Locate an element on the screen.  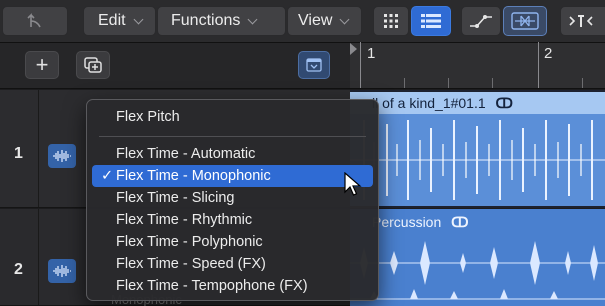
add-track-button: + is located at coordinates (42, 65).